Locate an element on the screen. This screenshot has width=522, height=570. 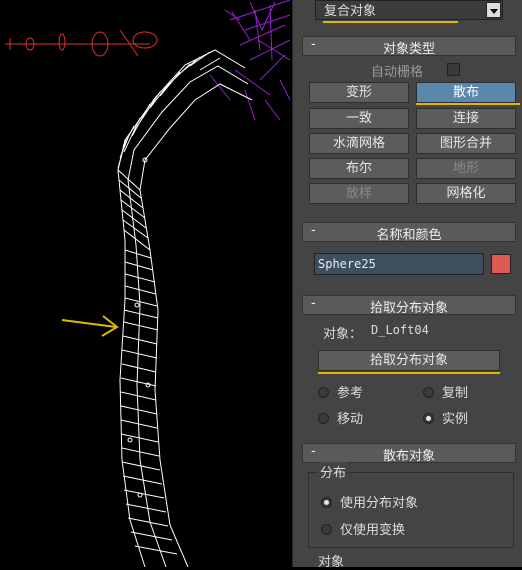
btn-blobmesh: 水滴网格 is located at coordinates (359, 143).